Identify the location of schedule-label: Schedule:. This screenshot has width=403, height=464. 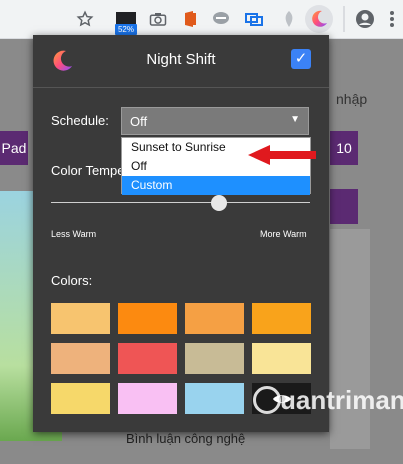
(80, 120).